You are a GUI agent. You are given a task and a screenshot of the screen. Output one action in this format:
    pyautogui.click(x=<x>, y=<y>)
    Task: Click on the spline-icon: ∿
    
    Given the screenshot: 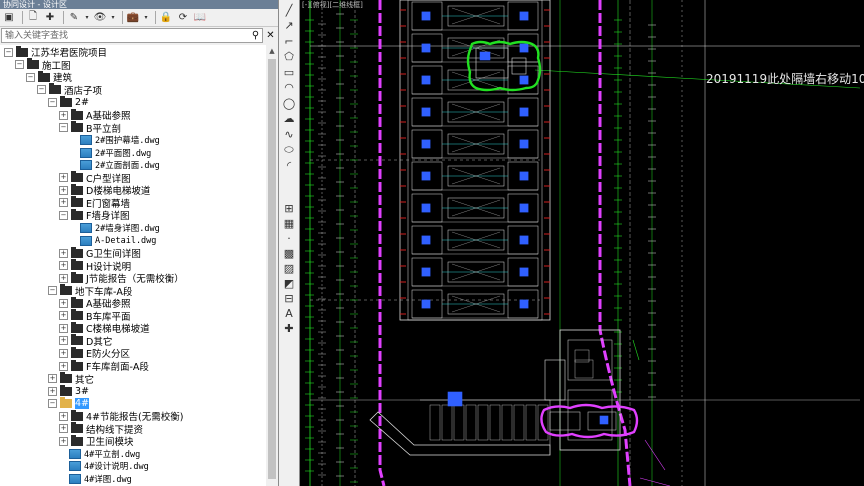 What is the action you would take?
    pyautogui.click(x=289, y=134)
    